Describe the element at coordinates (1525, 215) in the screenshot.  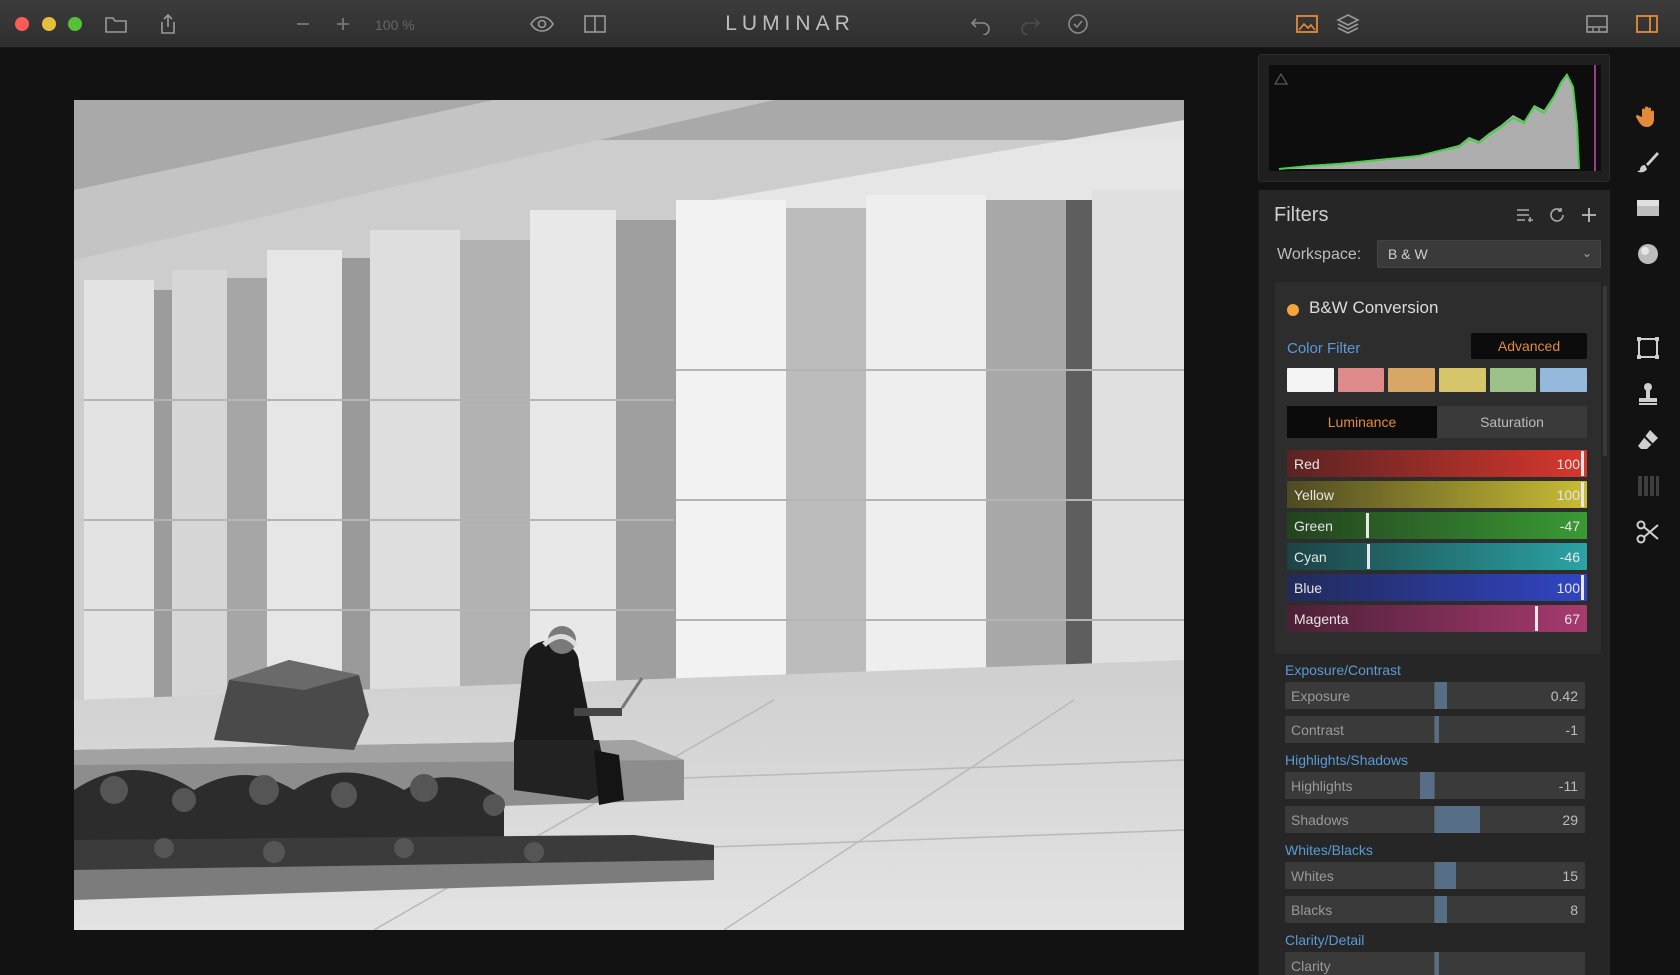
I see `filter-presets-icon` at that location.